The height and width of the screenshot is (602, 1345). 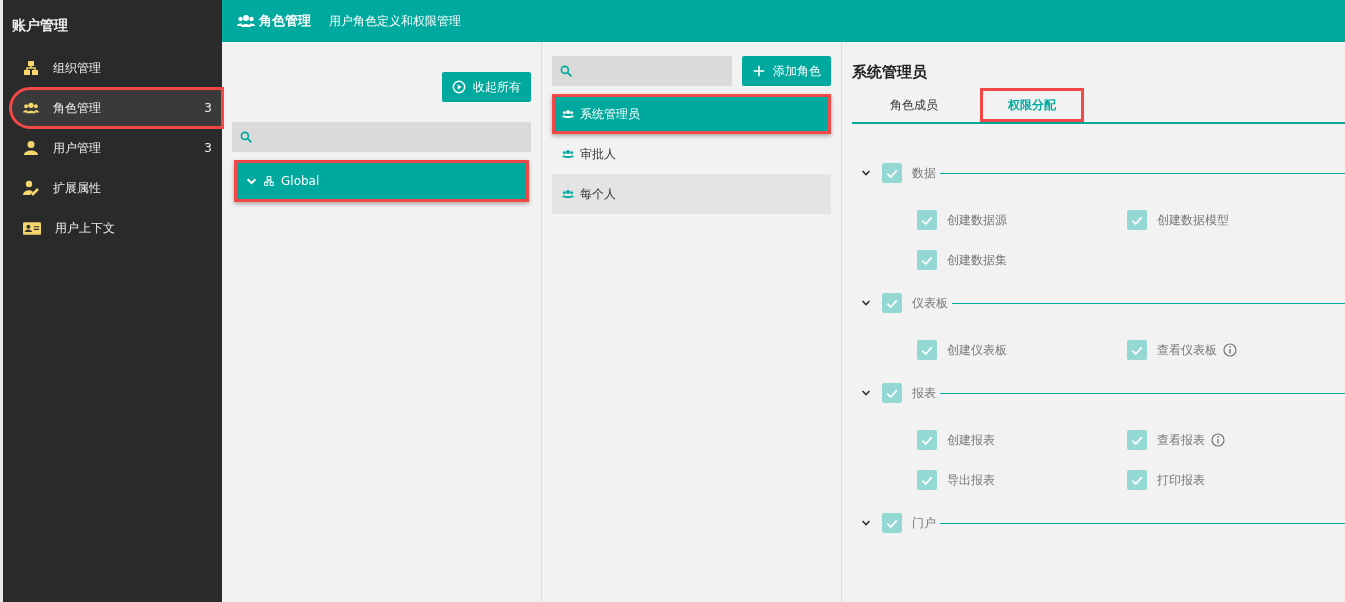 What do you see at coordinates (32, 228) in the screenshot?
I see `contact-card-icon` at bounding box center [32, 228].